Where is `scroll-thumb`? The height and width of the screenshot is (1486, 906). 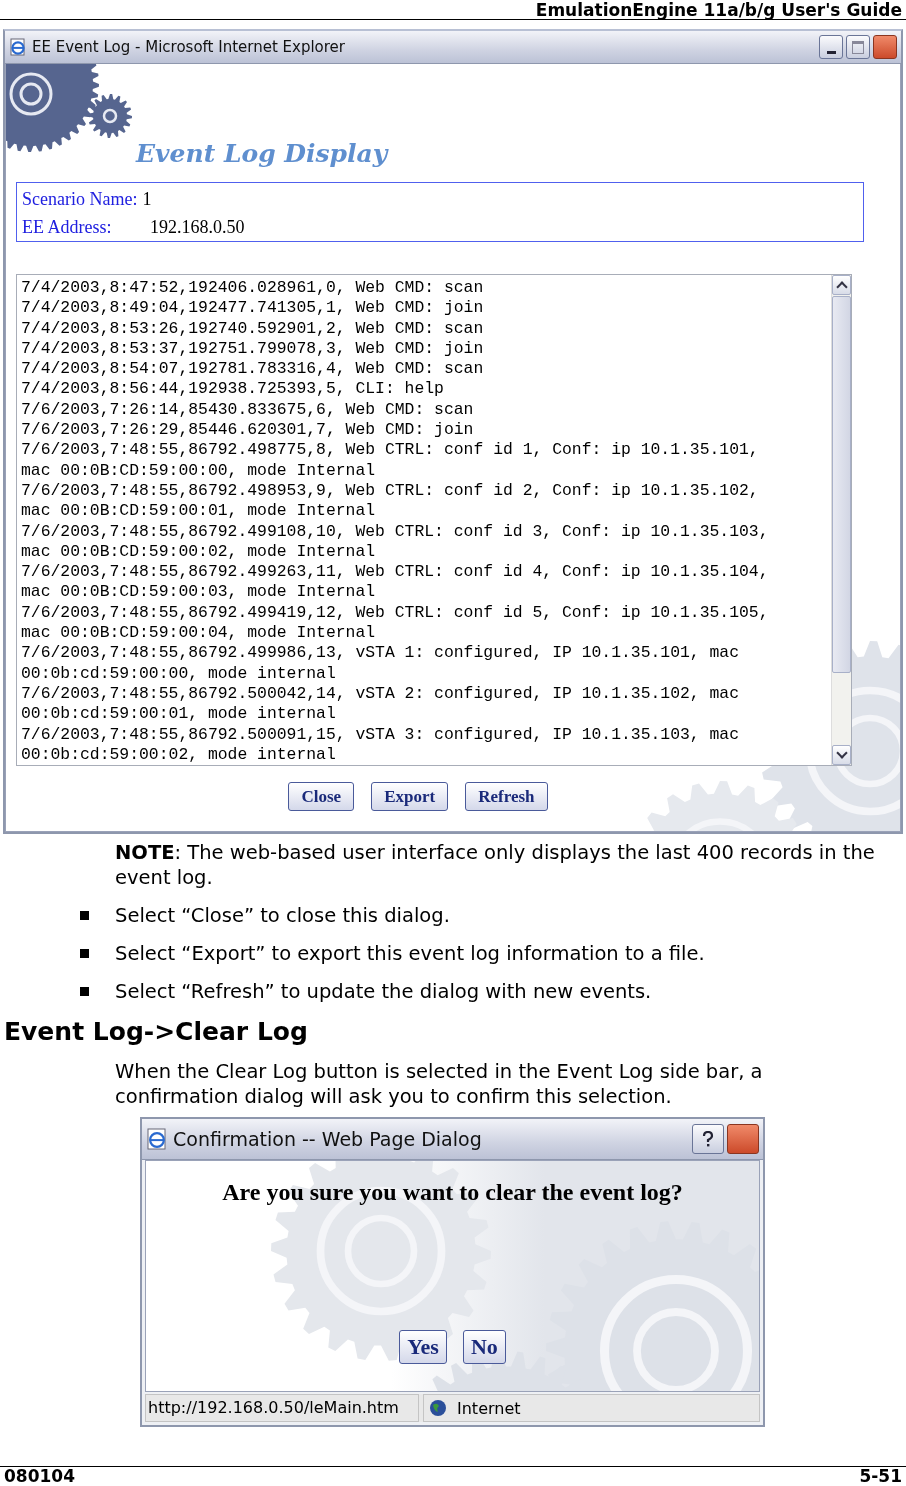
scroll-thumb is located at coordinates (841, 484).